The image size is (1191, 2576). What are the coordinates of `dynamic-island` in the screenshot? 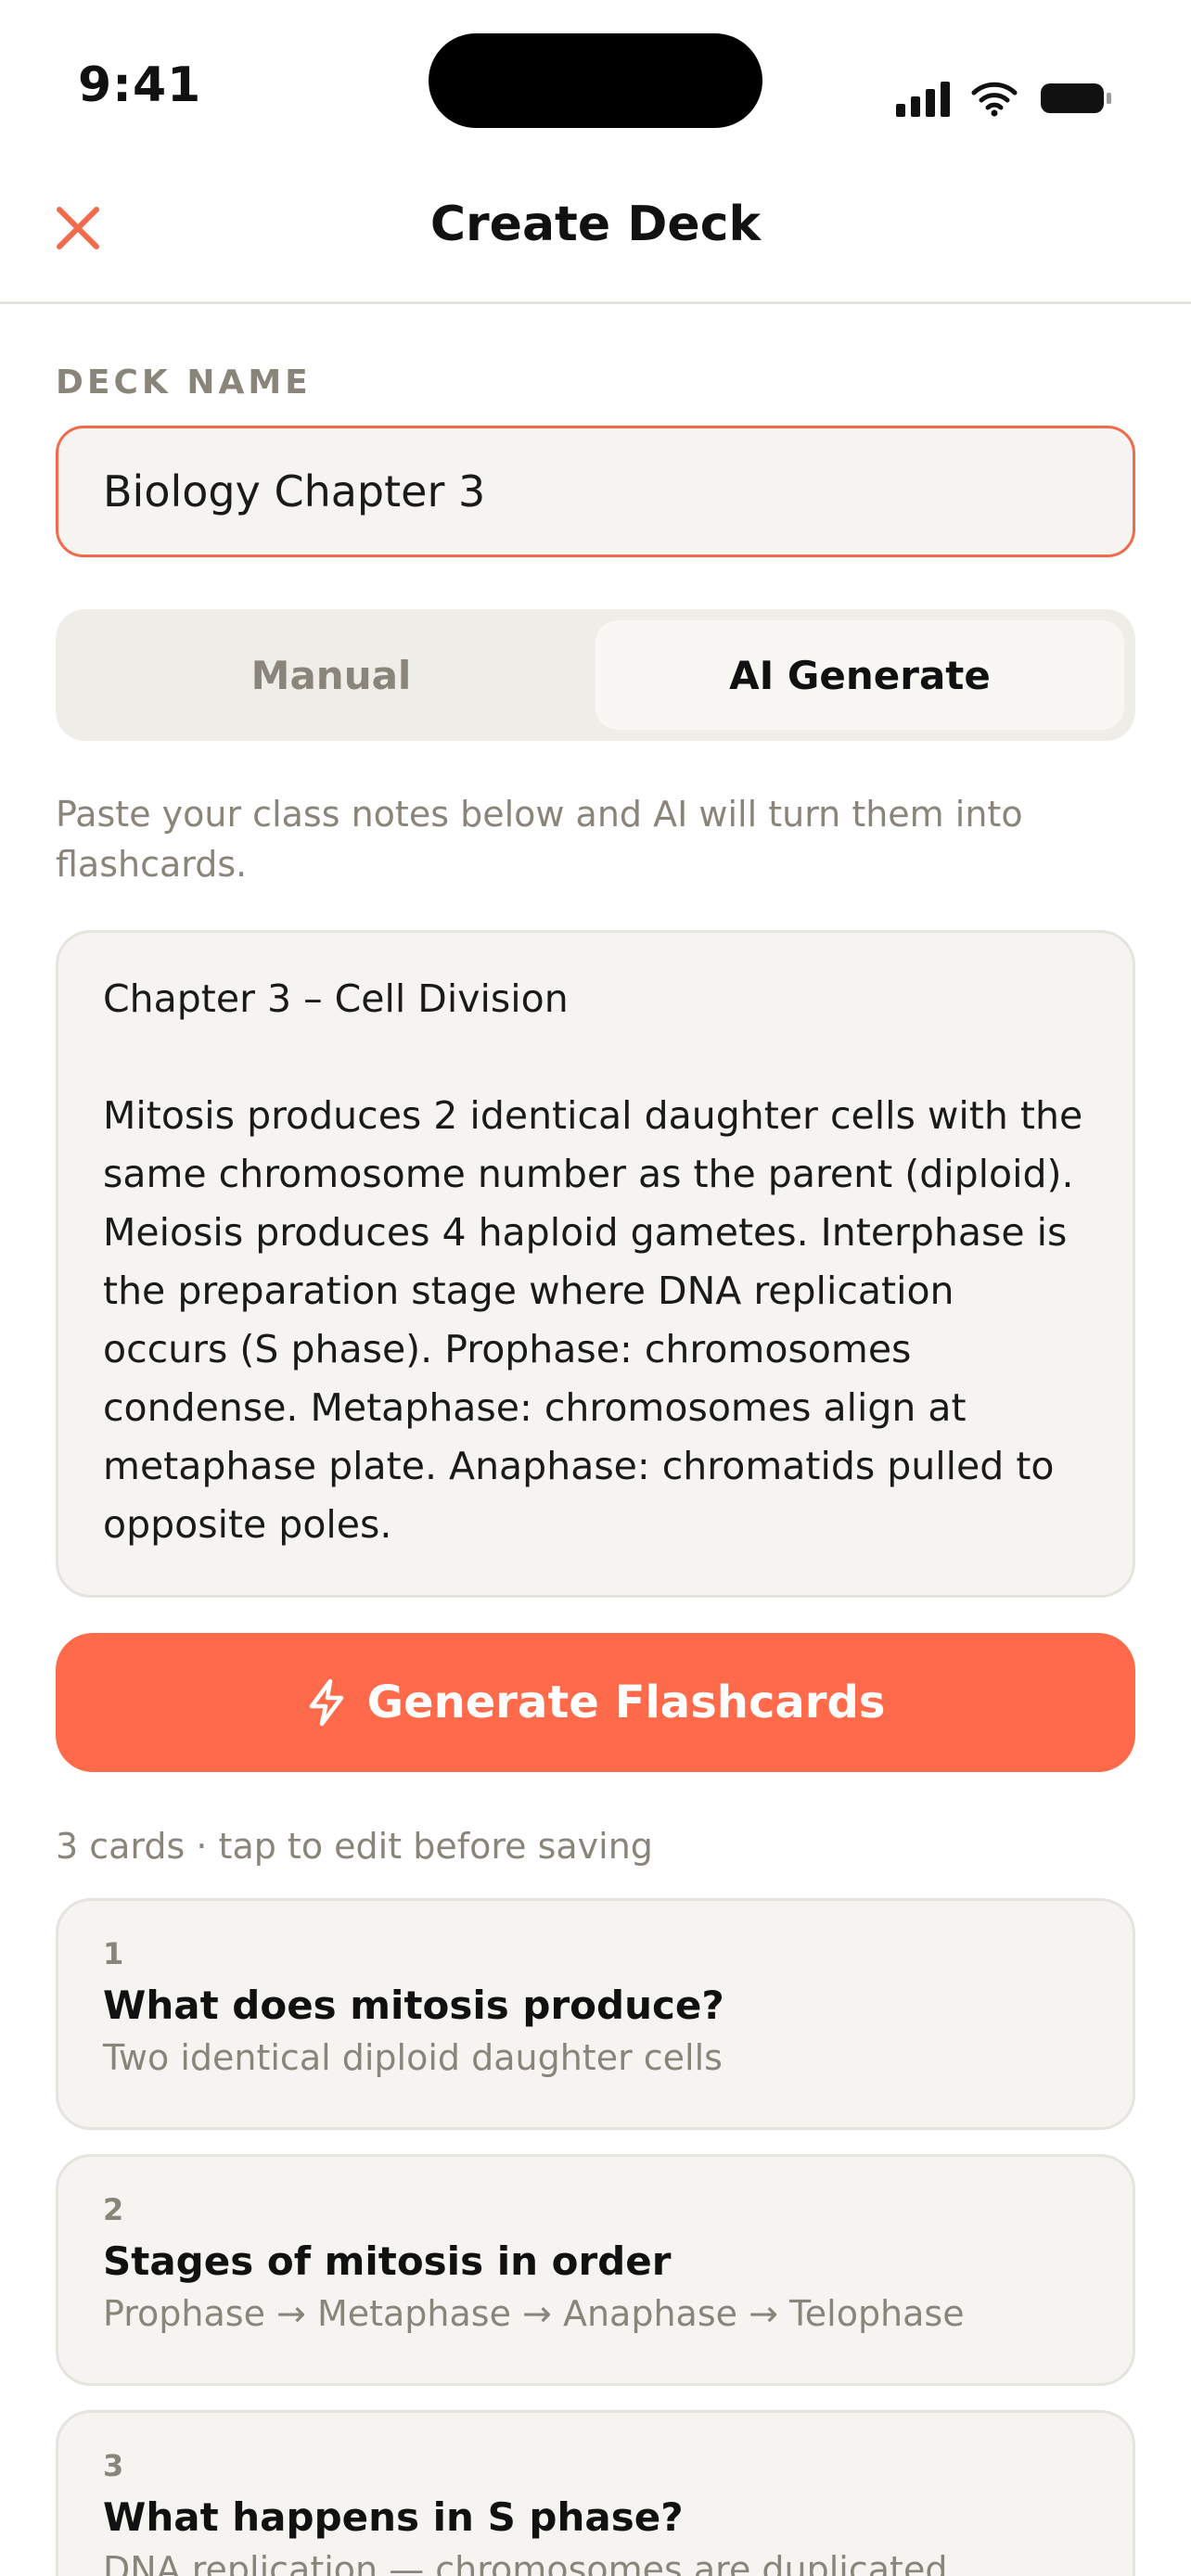 It's located at (595, 80).